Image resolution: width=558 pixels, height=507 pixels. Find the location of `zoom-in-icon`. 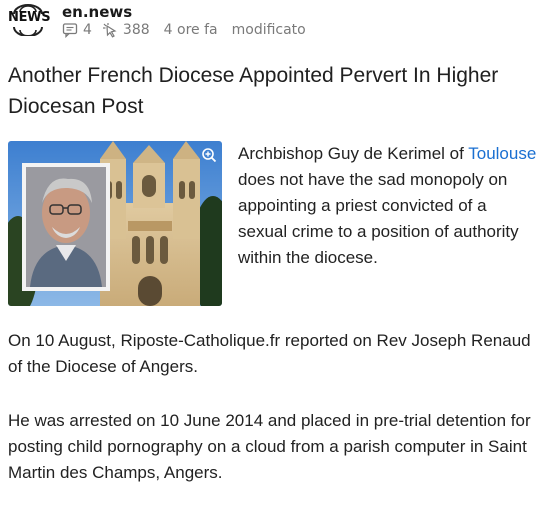

zoom-in-icon is located at coordinates (209, 155).